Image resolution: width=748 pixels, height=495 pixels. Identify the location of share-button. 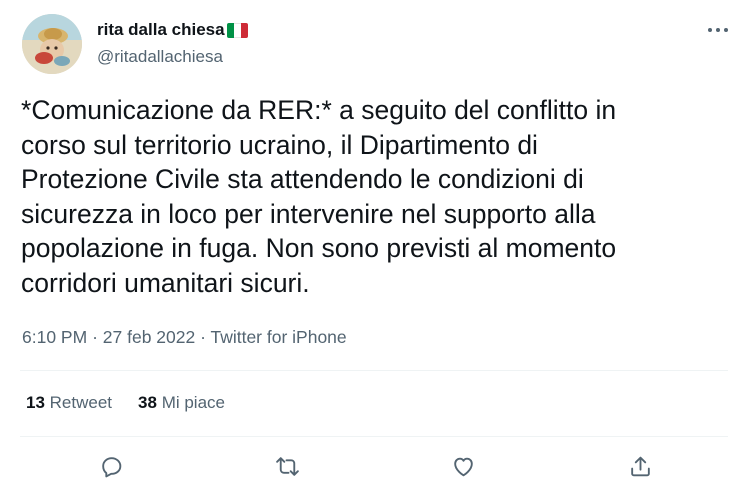
(640, 466).